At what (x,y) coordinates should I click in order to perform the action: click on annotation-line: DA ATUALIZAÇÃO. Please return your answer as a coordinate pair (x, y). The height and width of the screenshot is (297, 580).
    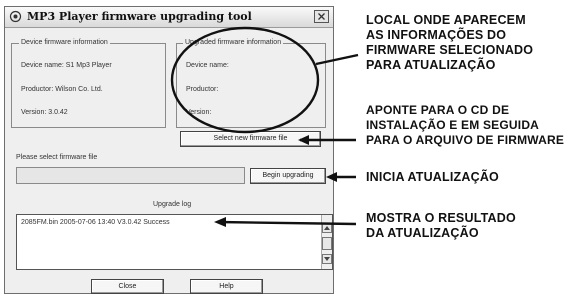
    Looking at the image, I should click on (422, 233).